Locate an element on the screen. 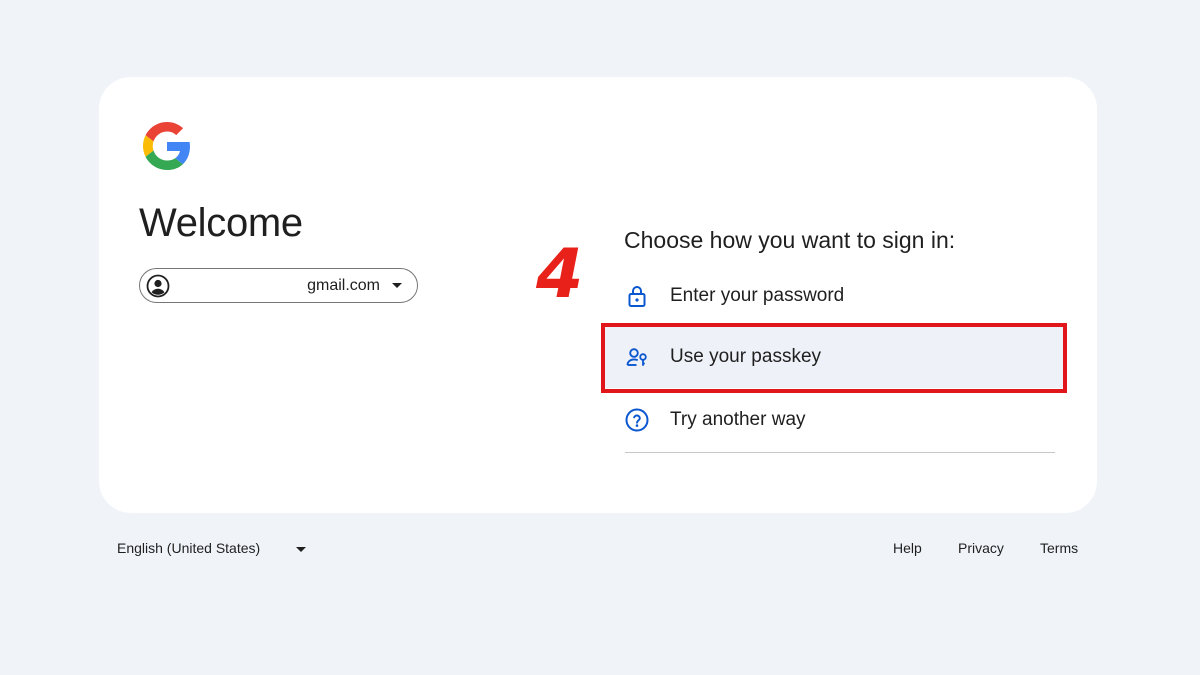  sign-in-prompt: Choose how you want to sign in: is located at coordinates (790, 240).